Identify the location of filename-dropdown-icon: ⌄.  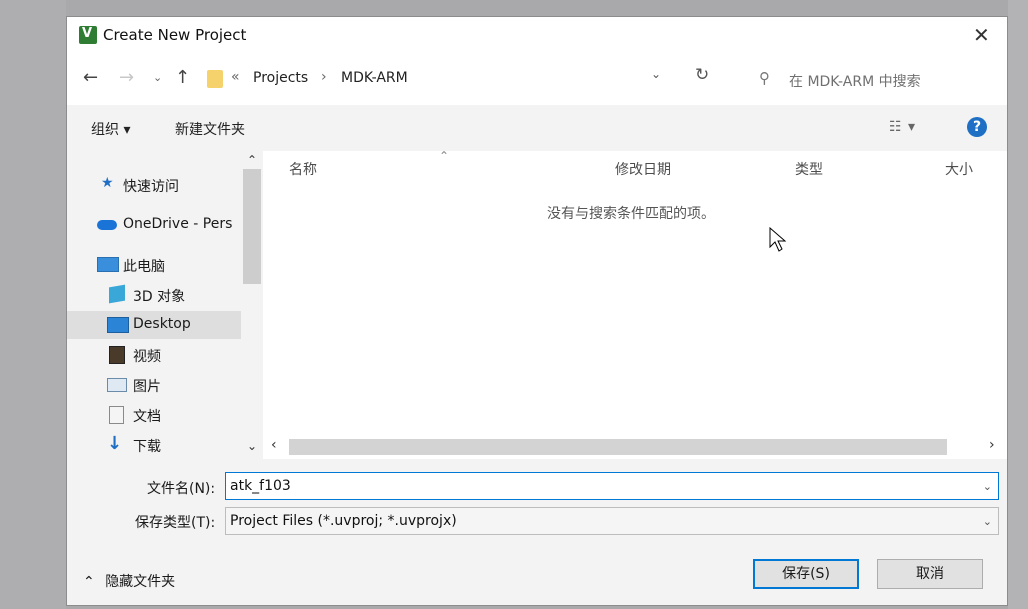
(987, 486).